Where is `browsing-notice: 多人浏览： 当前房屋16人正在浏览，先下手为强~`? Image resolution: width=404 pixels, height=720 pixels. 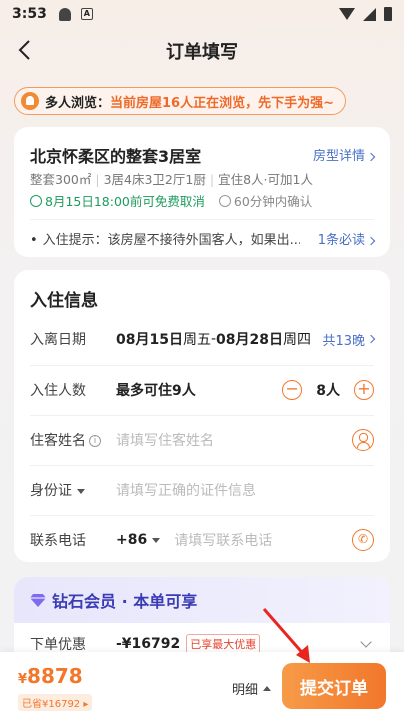
browsing-notice: 多人浏览： 当前房屋16人正在浏览，先下手为强~ is located at coordinates (180, 101).